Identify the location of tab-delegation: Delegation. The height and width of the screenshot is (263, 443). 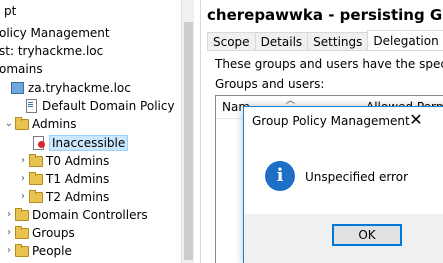
(405, 40).